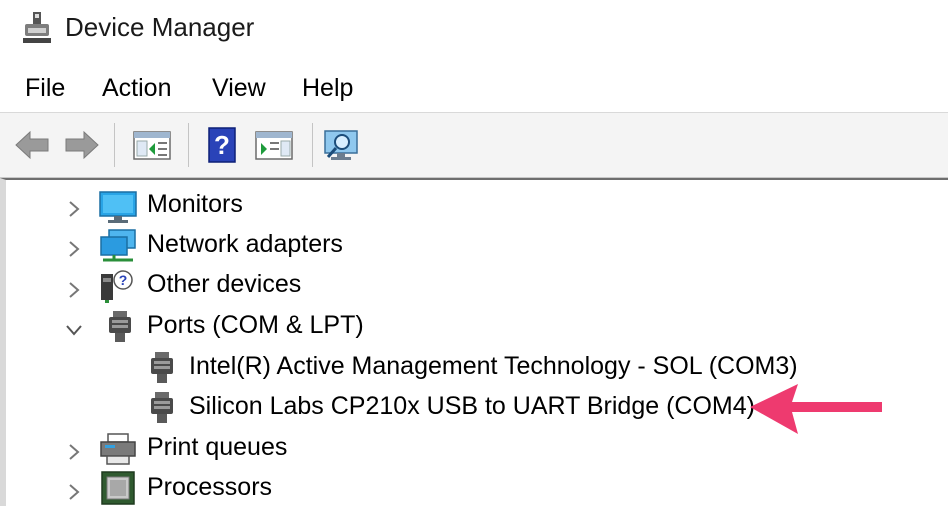  Describe the element at coordinates (210, 487) in the screenshot. I see `tree-item-label: Processors` at that location.